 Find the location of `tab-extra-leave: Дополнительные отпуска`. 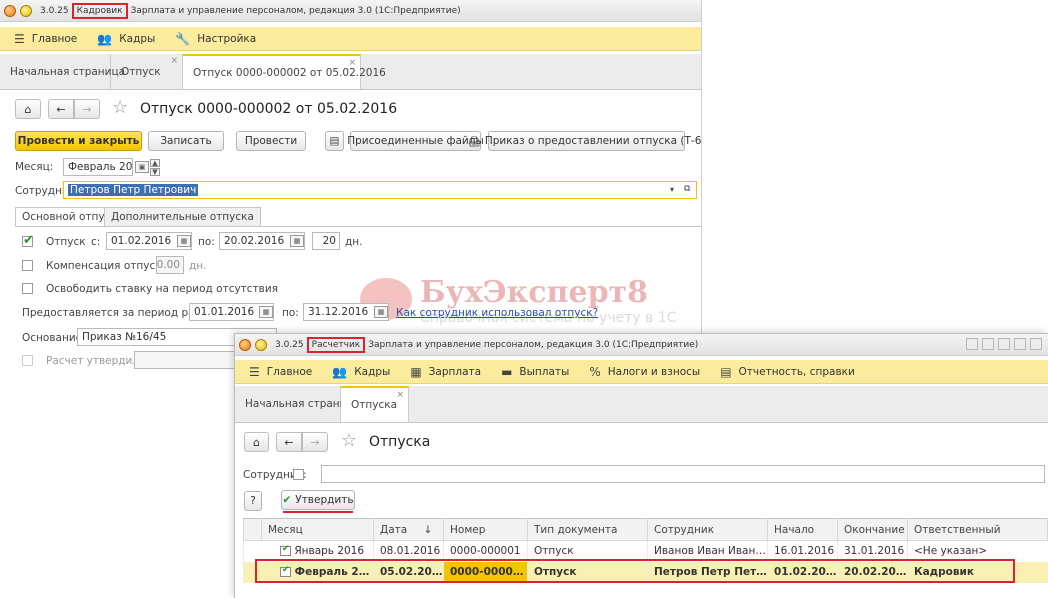

tab-extra-leave: Дополнительные отпуска is located at coordinates (182, 216).